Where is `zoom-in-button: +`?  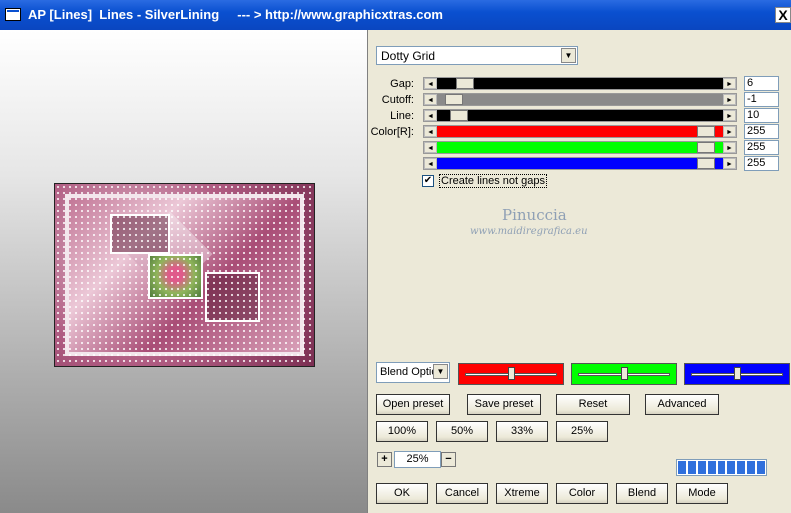
zoom-in-button: + is located at coordinates (384, 459).